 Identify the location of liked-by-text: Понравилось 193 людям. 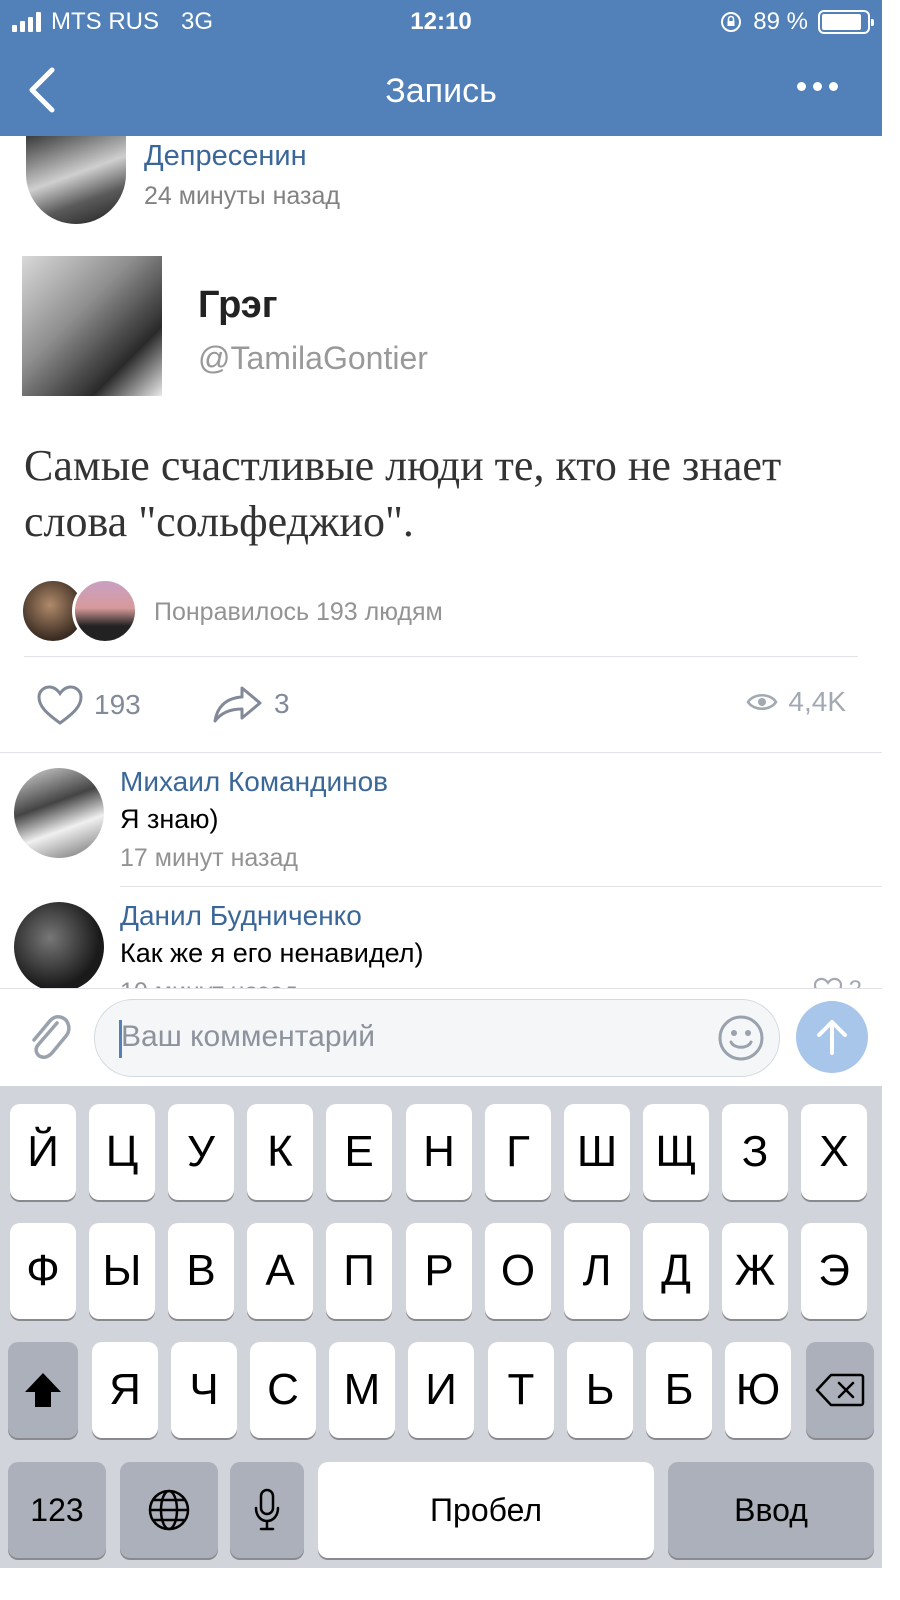
(298, 612).